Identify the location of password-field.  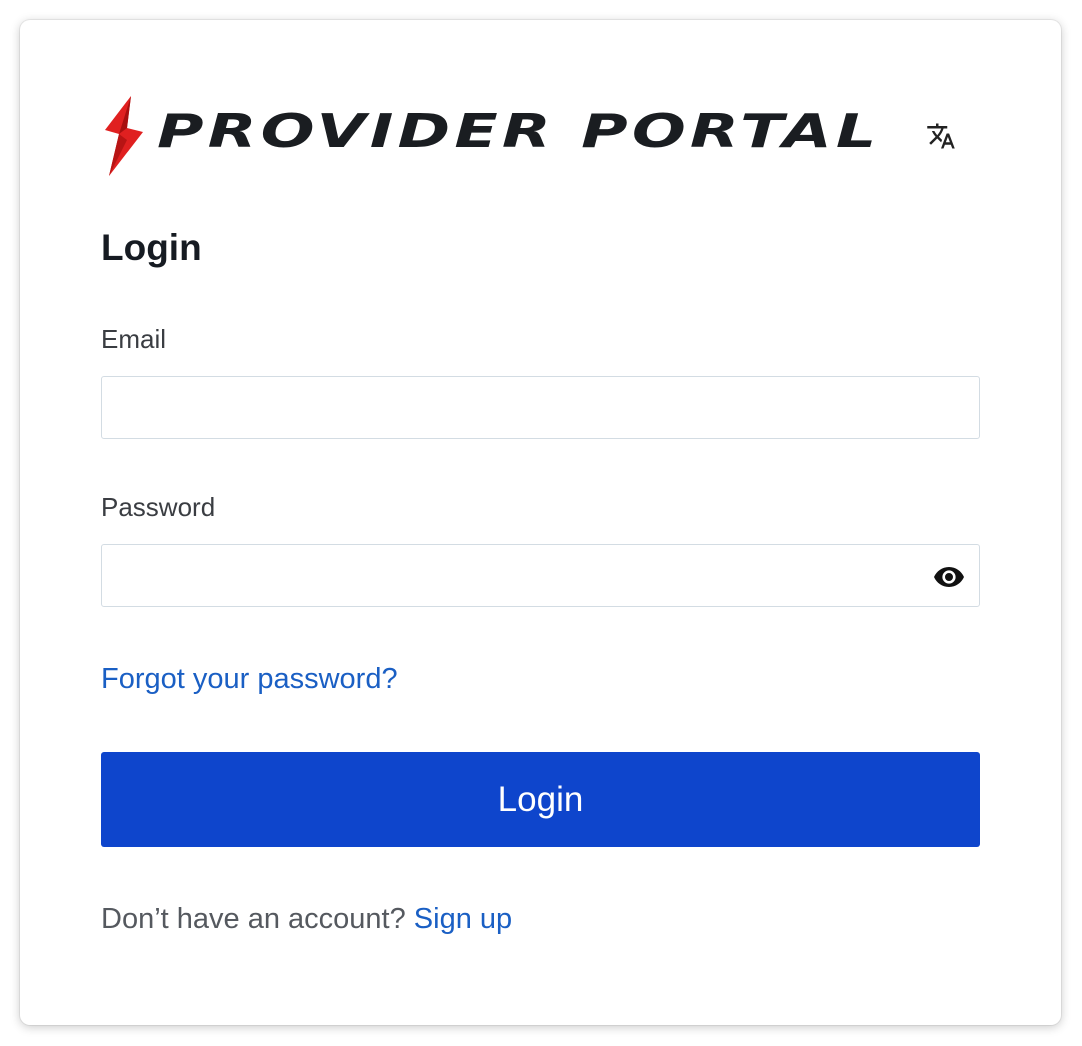
(540, 575).